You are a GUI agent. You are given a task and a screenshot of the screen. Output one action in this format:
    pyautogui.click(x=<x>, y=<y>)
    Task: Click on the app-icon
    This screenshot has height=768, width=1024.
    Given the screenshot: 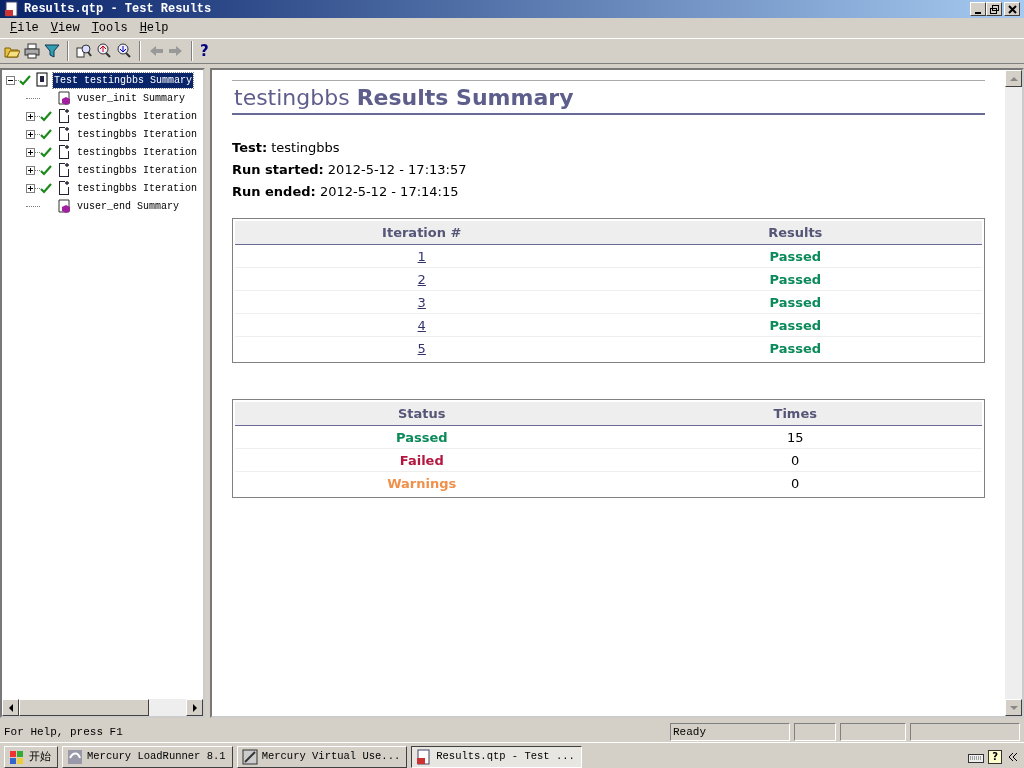 What is the action you would take?
    pyautogui.click(x=12, y=9)
    